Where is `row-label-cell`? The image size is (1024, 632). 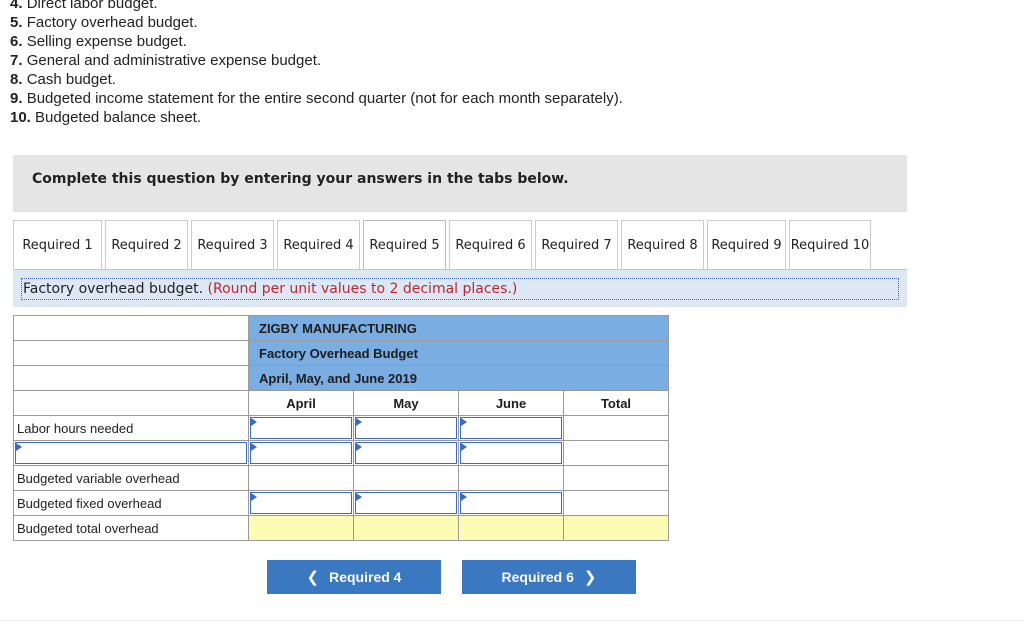
row-label-cell is located at coordinates (131, 453).